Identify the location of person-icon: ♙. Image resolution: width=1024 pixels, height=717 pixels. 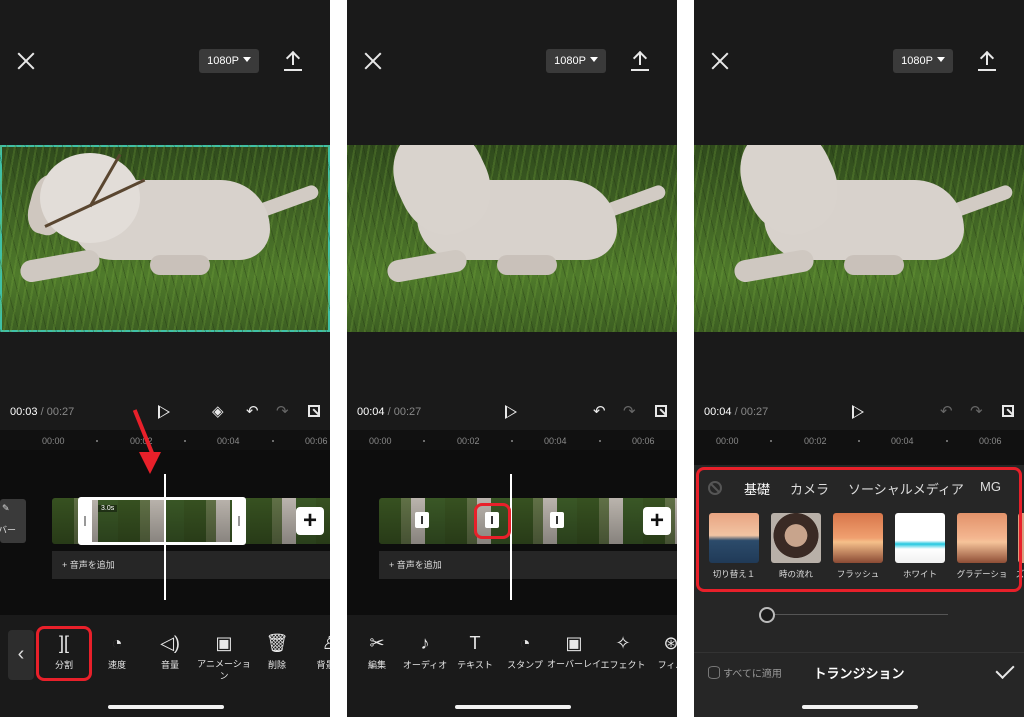
(325, 643).